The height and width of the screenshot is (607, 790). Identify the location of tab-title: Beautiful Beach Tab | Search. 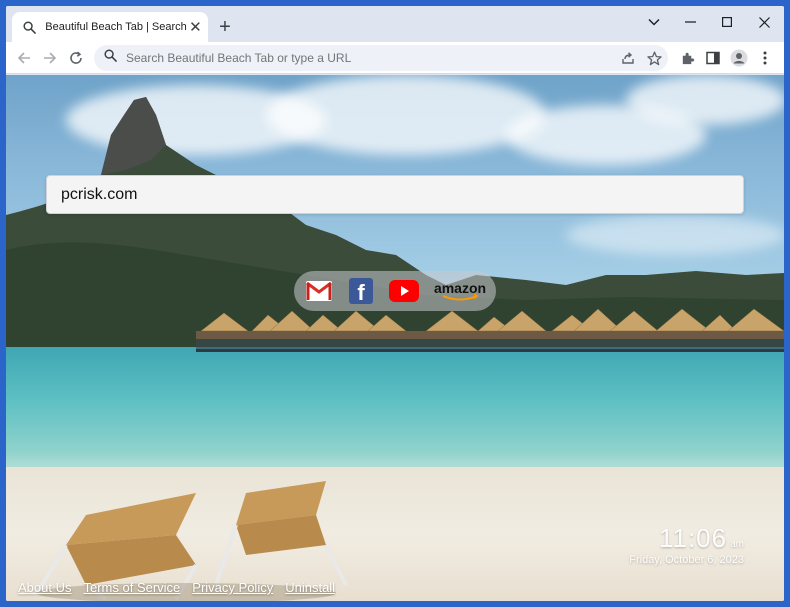
(116, 27).